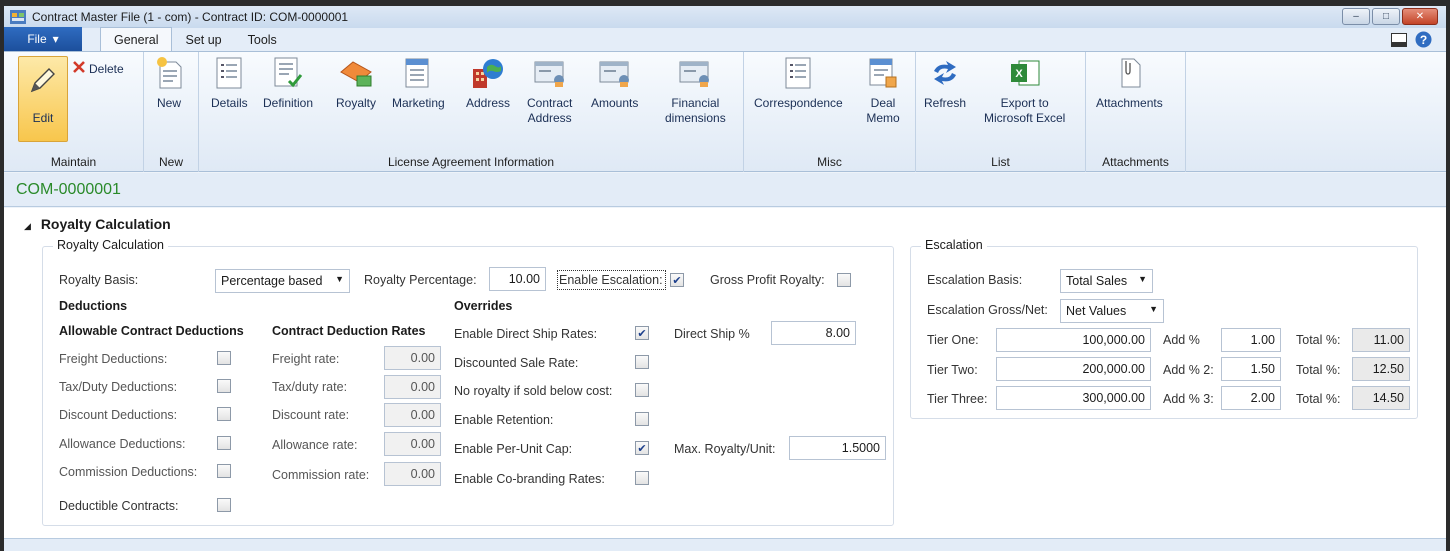  Describe the element at coordinates (224, 414) in the screenshot. I see `discount-deductions-checkbox` at that location.